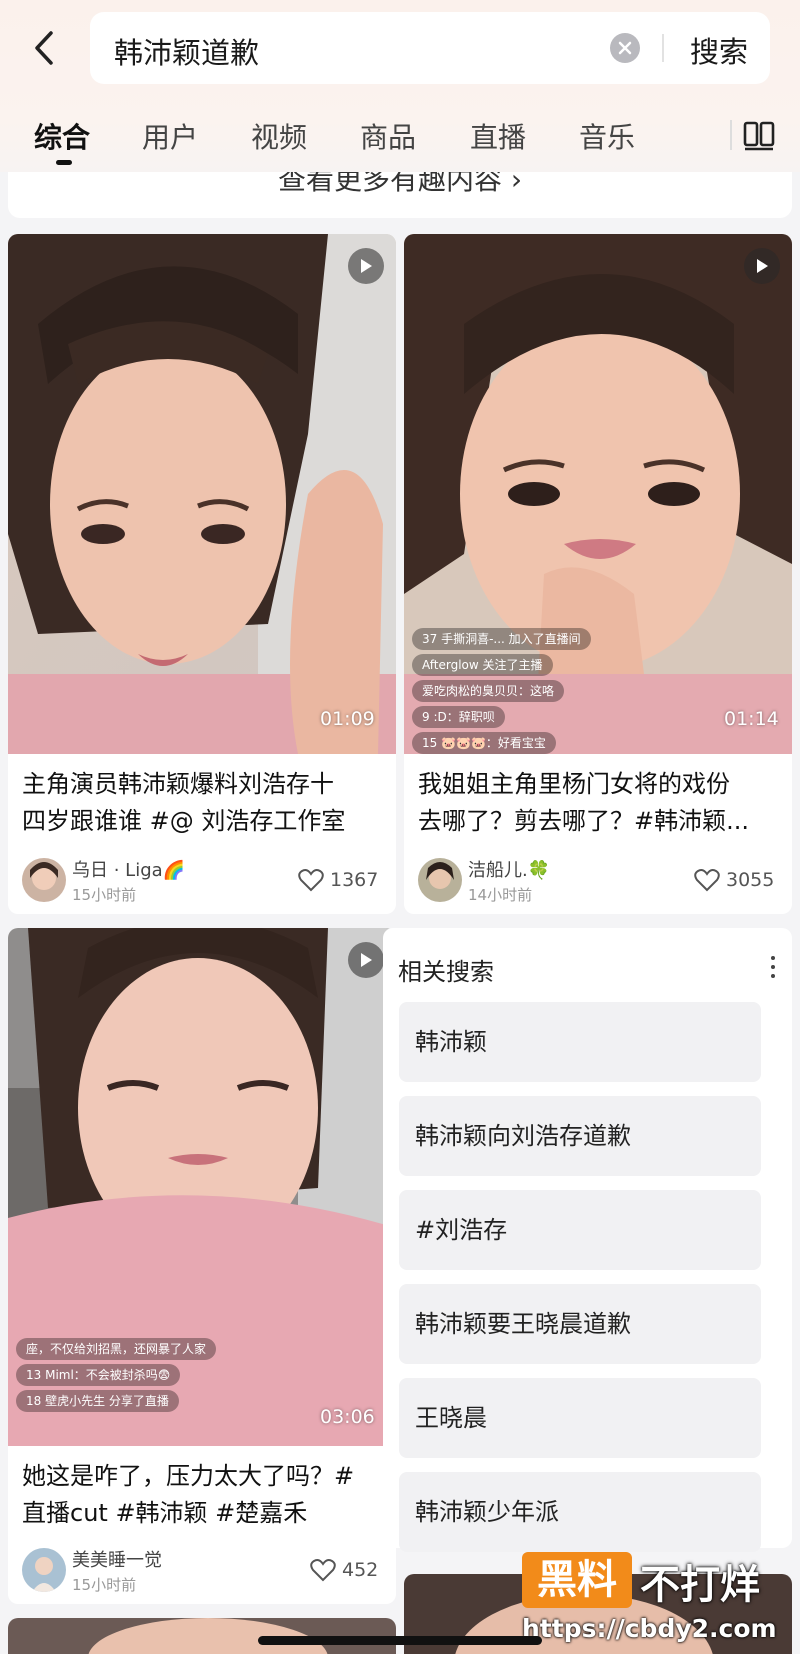 Image resolution: width=800 pixels, height=1654 pixels. I want to click on video-duration: 01:09, so click(347, 719).